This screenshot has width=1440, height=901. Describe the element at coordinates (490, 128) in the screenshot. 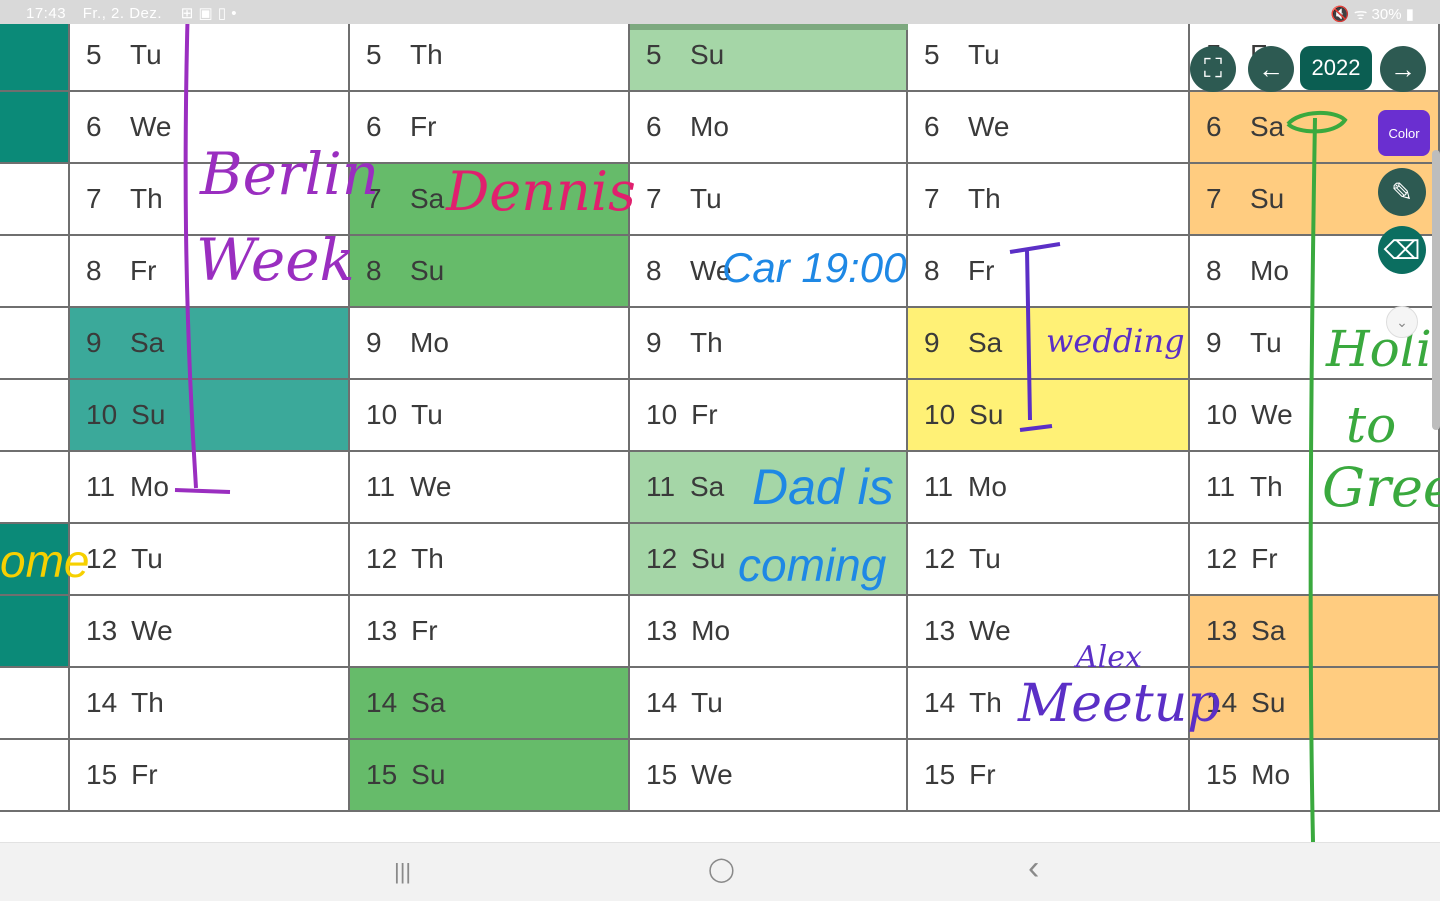

I see `day-cell: 6 Fr` at that location.